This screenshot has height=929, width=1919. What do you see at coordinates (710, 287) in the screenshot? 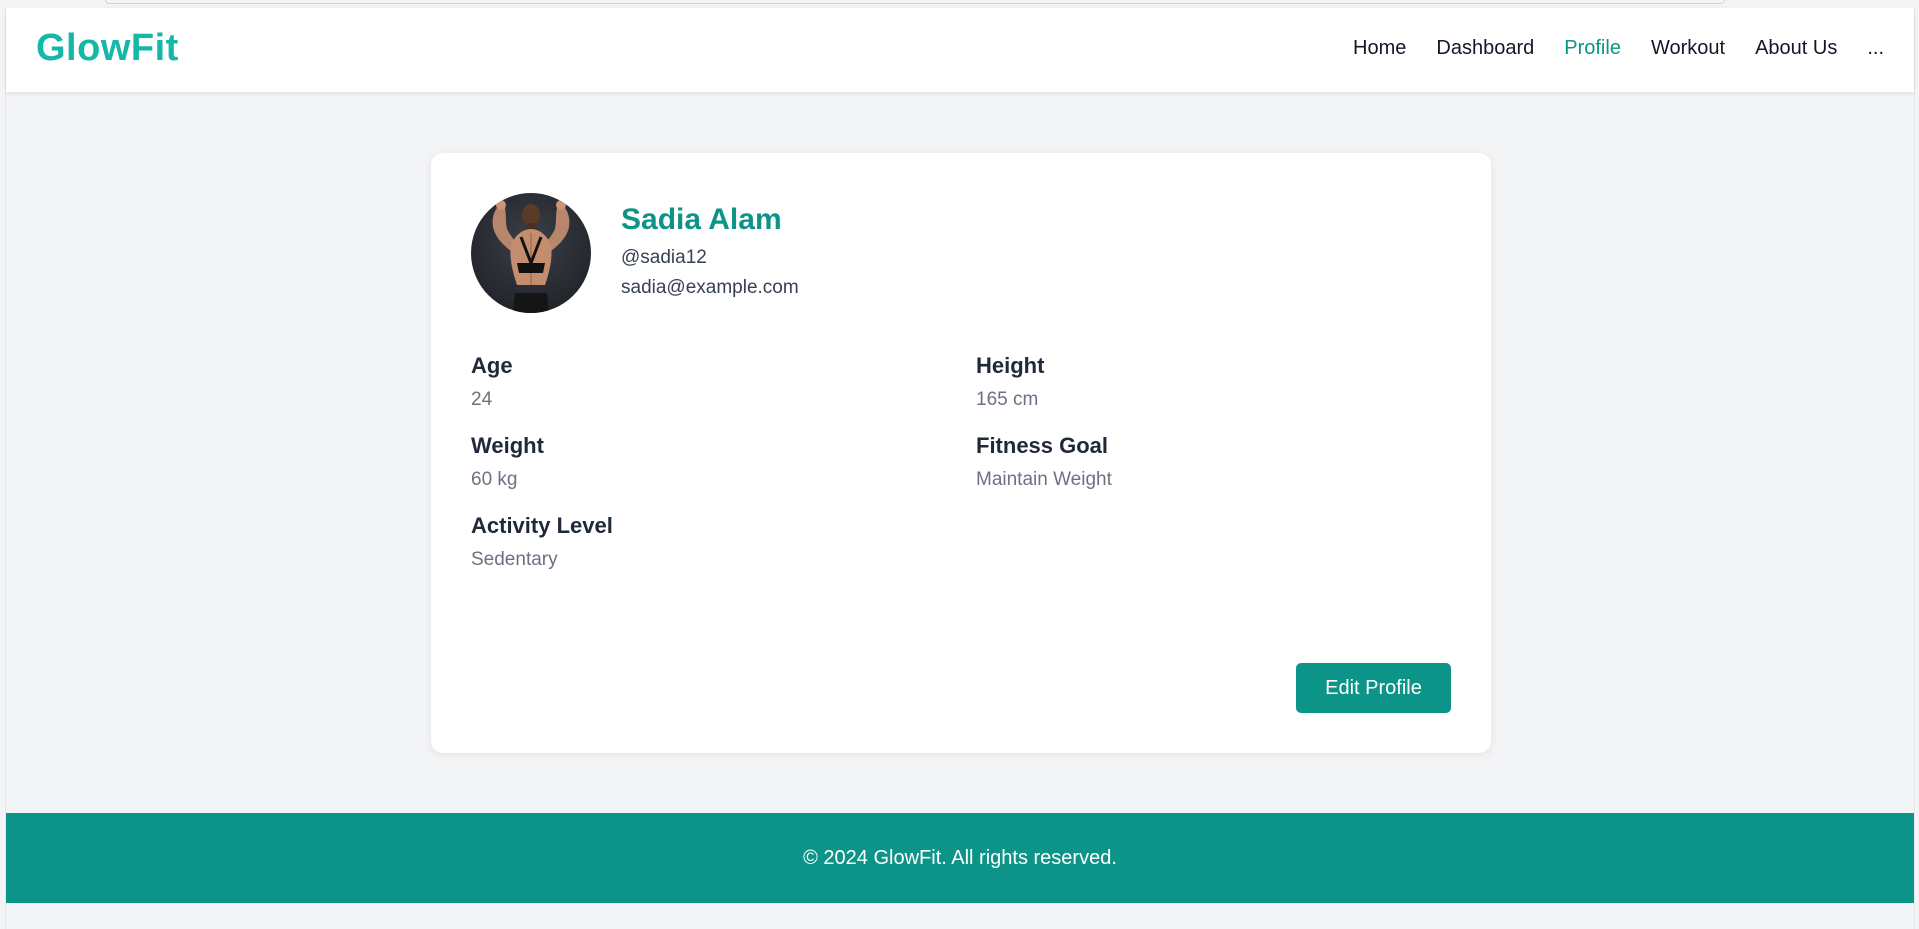
I see `profile-email: sadia@example.com` at bounding box center [710, 287].